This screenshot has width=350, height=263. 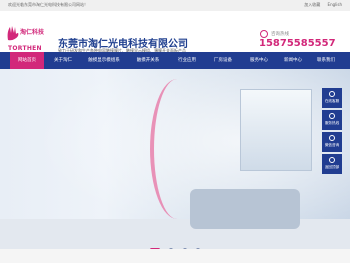 I want to click on welcome-text: 欢迎光临东莞市淘仁光电科技有限公司网站！, so click(x=48, y=4).